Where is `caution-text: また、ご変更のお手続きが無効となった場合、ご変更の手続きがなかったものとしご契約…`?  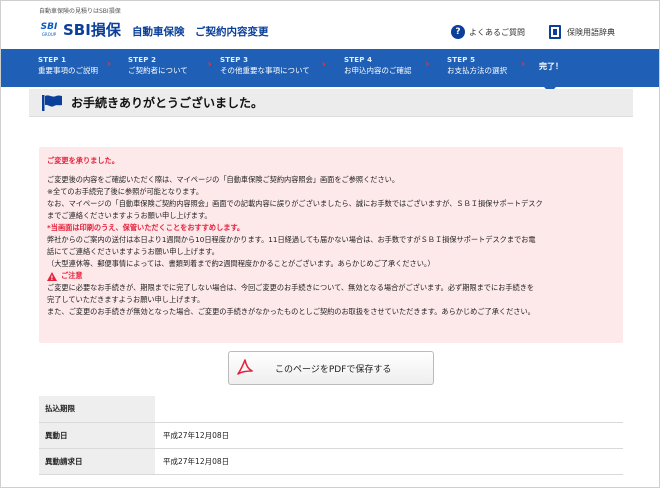
caution-text: また、ご変更のお手続きが無効となった場合、ご変更の手続きがなかったものとしご契約… is located at coordinates (291, 311).